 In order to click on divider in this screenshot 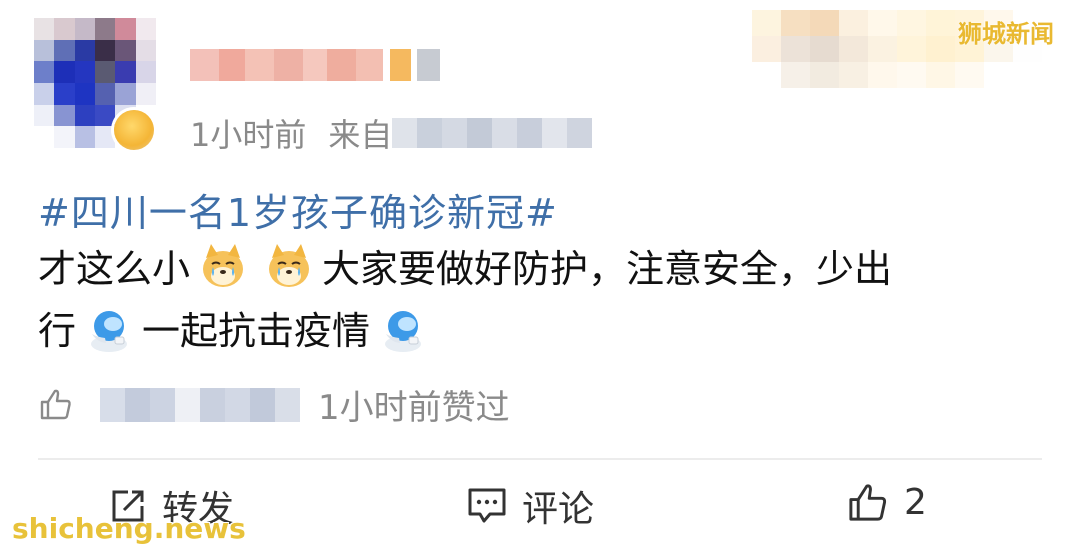, I will do `click(540, 459)`.